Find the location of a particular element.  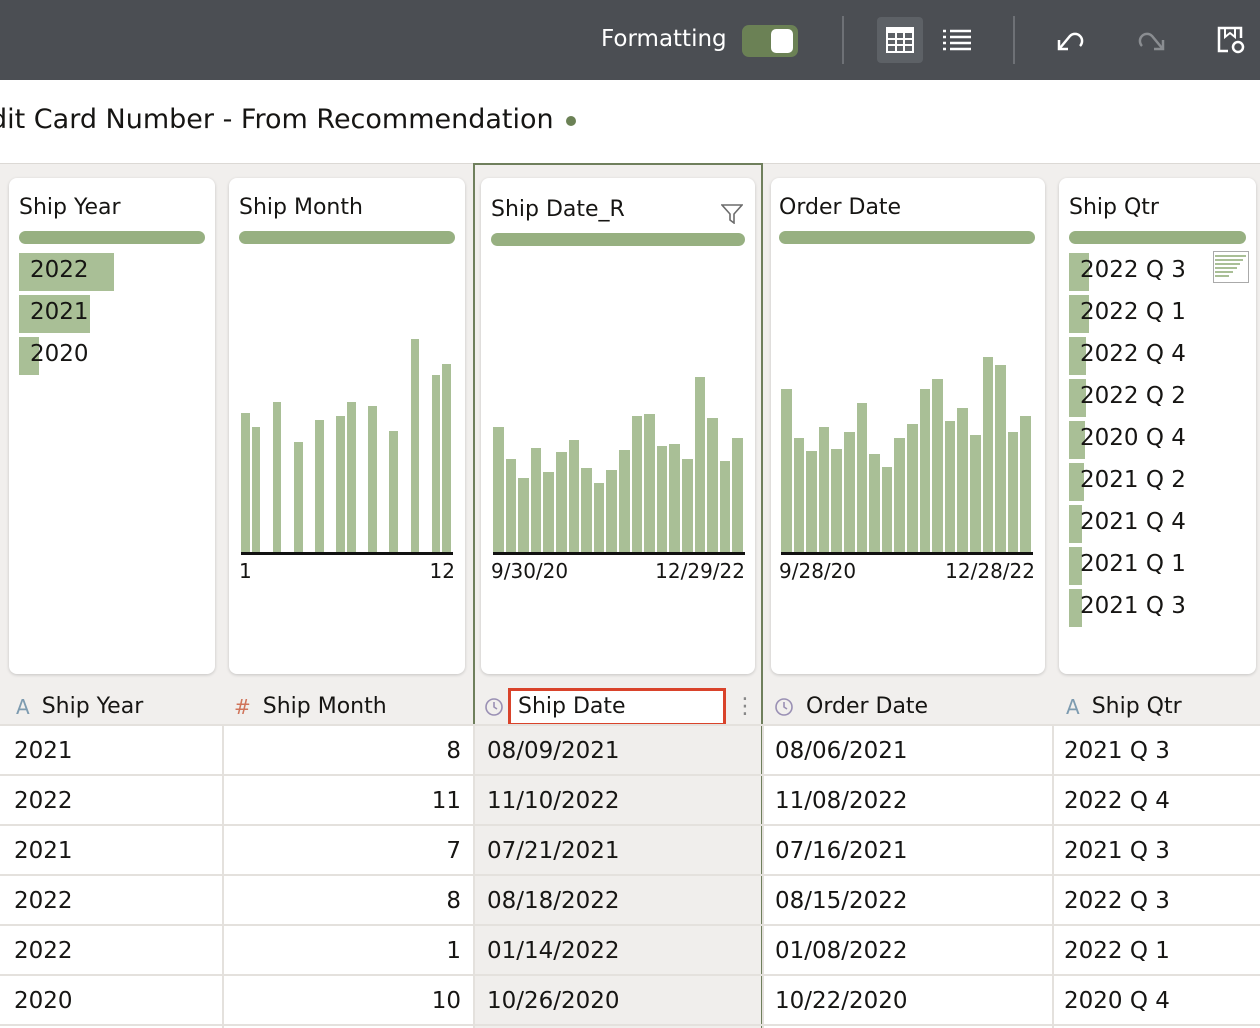

table-cell: 01/08/2022 is located at coordinates (907, 951).